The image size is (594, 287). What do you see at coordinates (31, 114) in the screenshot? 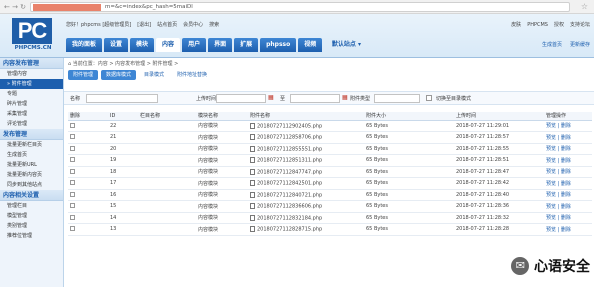
I see `sidebar-item: 采集管理` at bounding box center [31, 114].